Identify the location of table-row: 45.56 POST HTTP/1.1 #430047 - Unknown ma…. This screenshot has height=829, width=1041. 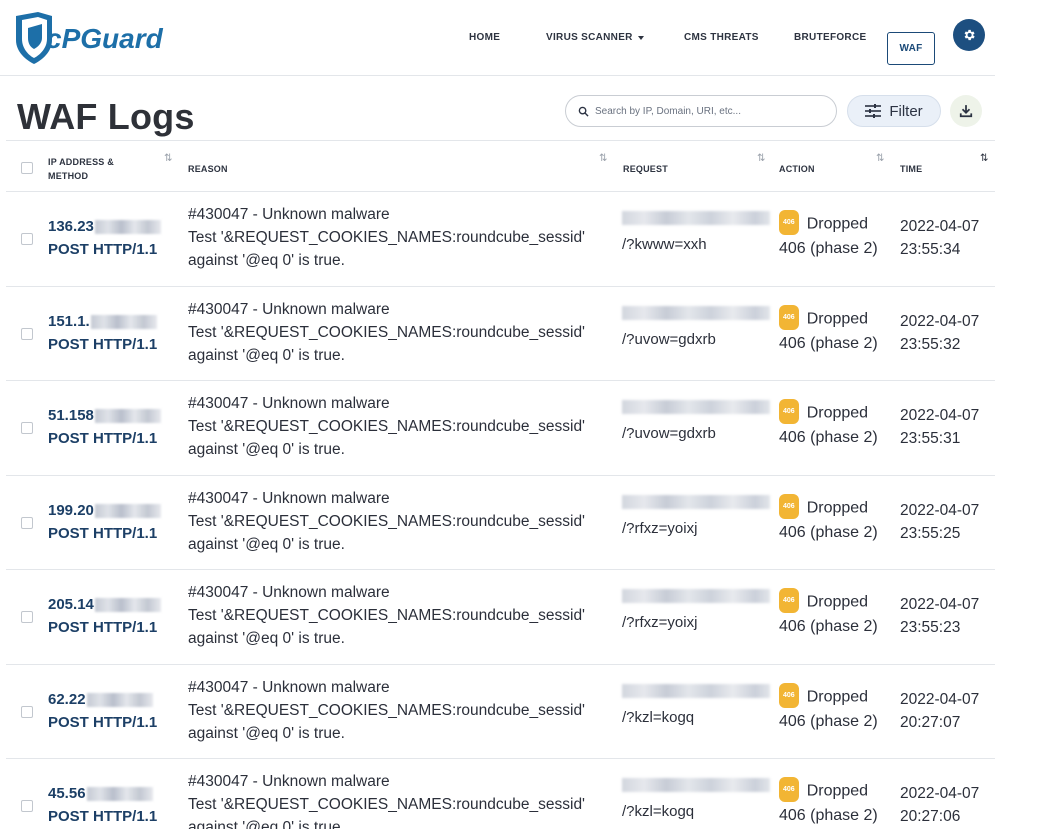
(500, 794).